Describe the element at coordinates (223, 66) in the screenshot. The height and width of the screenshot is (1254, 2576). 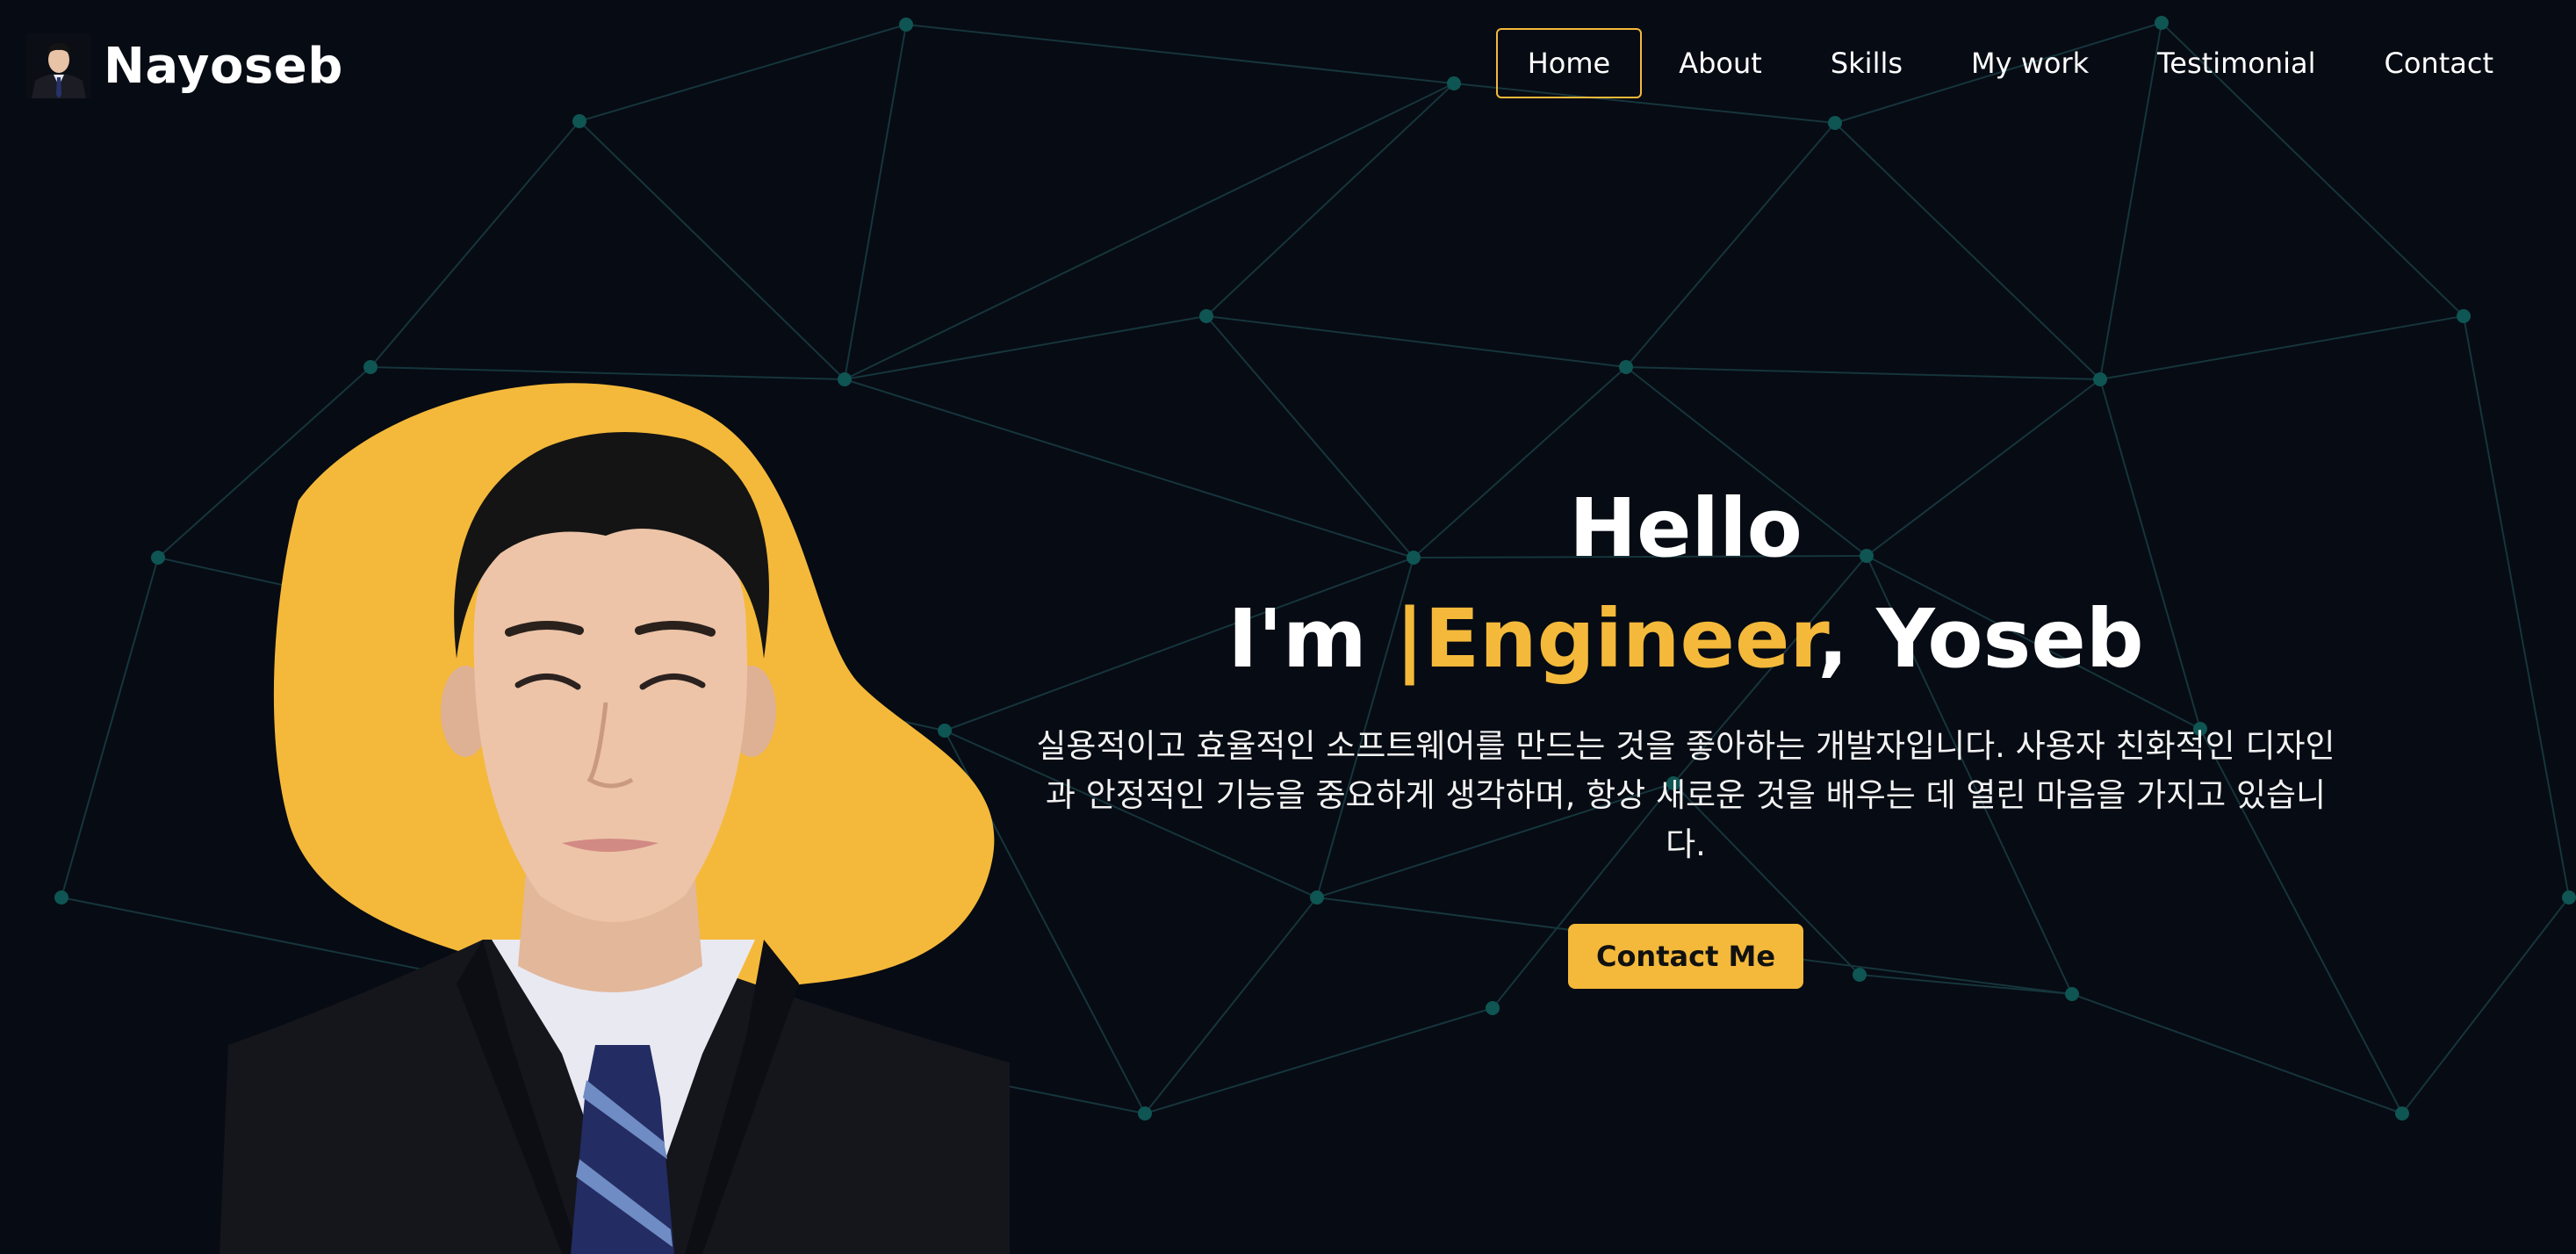
I see `brand-name: Nayoseb` at that location.